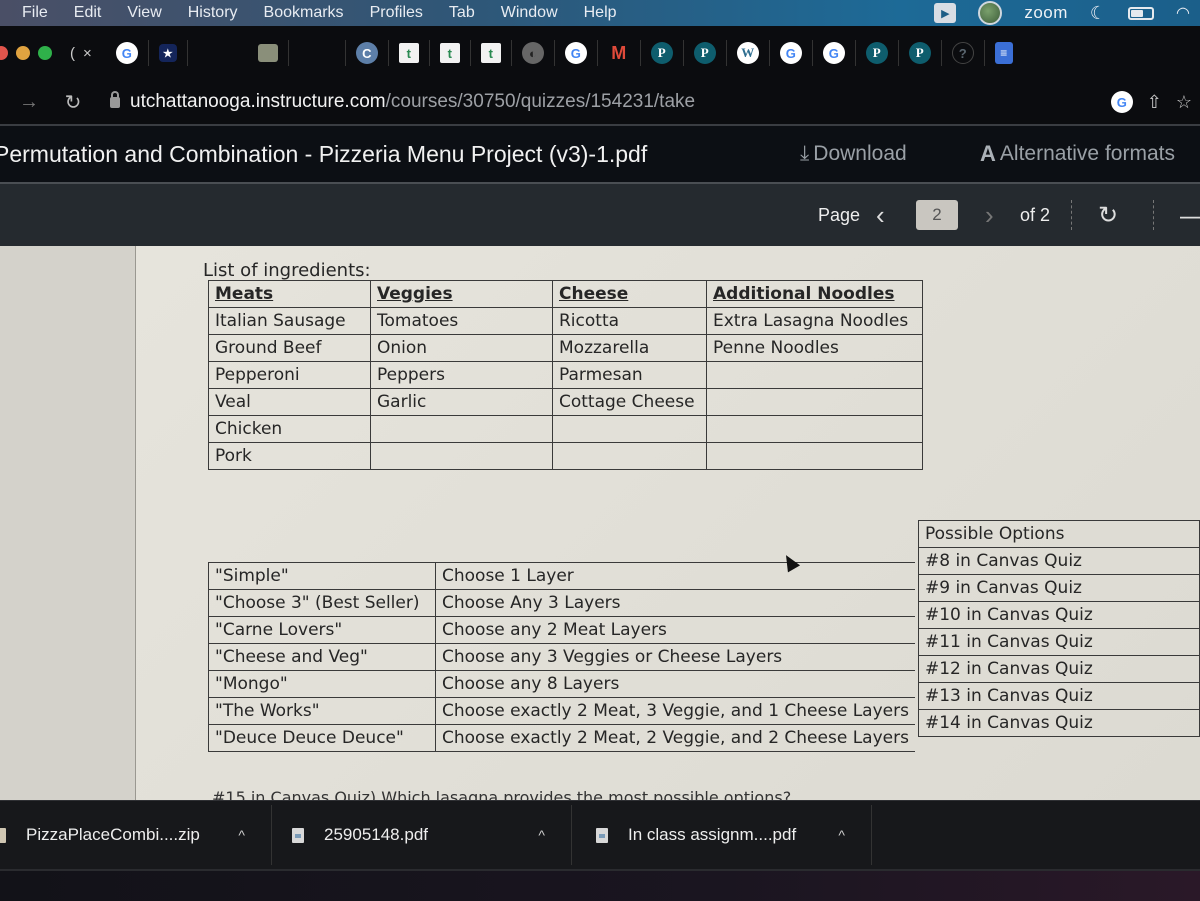 The image size is (1200, 901). What do you see at coordinates (619, 53) in the screenshot?
I see `gmail-icon: M` at bounding box center [619, 53].